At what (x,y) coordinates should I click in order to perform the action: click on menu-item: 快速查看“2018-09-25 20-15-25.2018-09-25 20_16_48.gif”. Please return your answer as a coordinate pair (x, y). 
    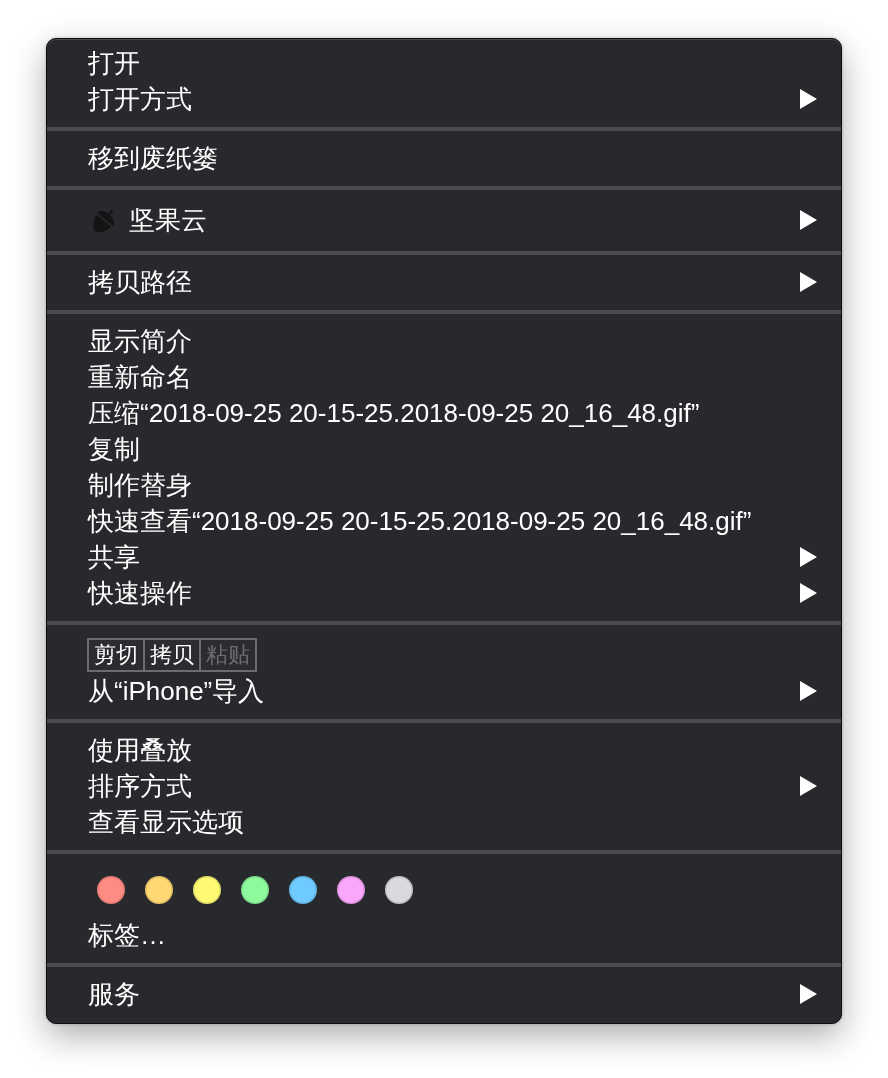
    Looking at the image, I should click on (444, 521).